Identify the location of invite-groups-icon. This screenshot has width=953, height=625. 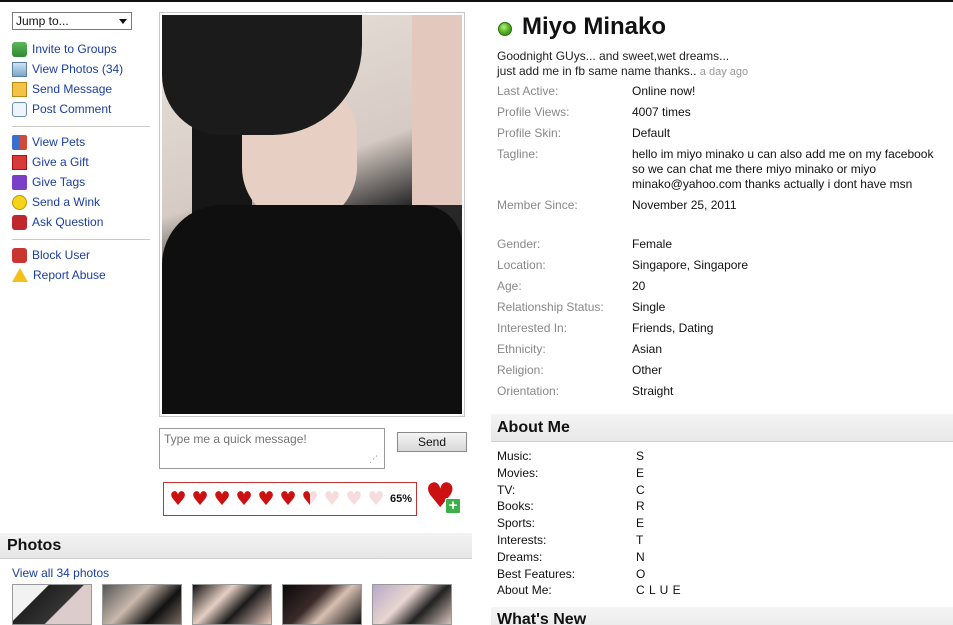
(19, 49).